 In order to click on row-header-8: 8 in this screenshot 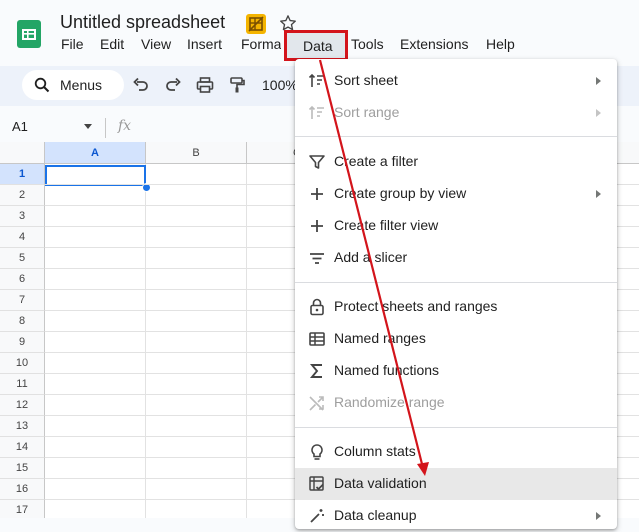, I will do `click(22, 321)`.